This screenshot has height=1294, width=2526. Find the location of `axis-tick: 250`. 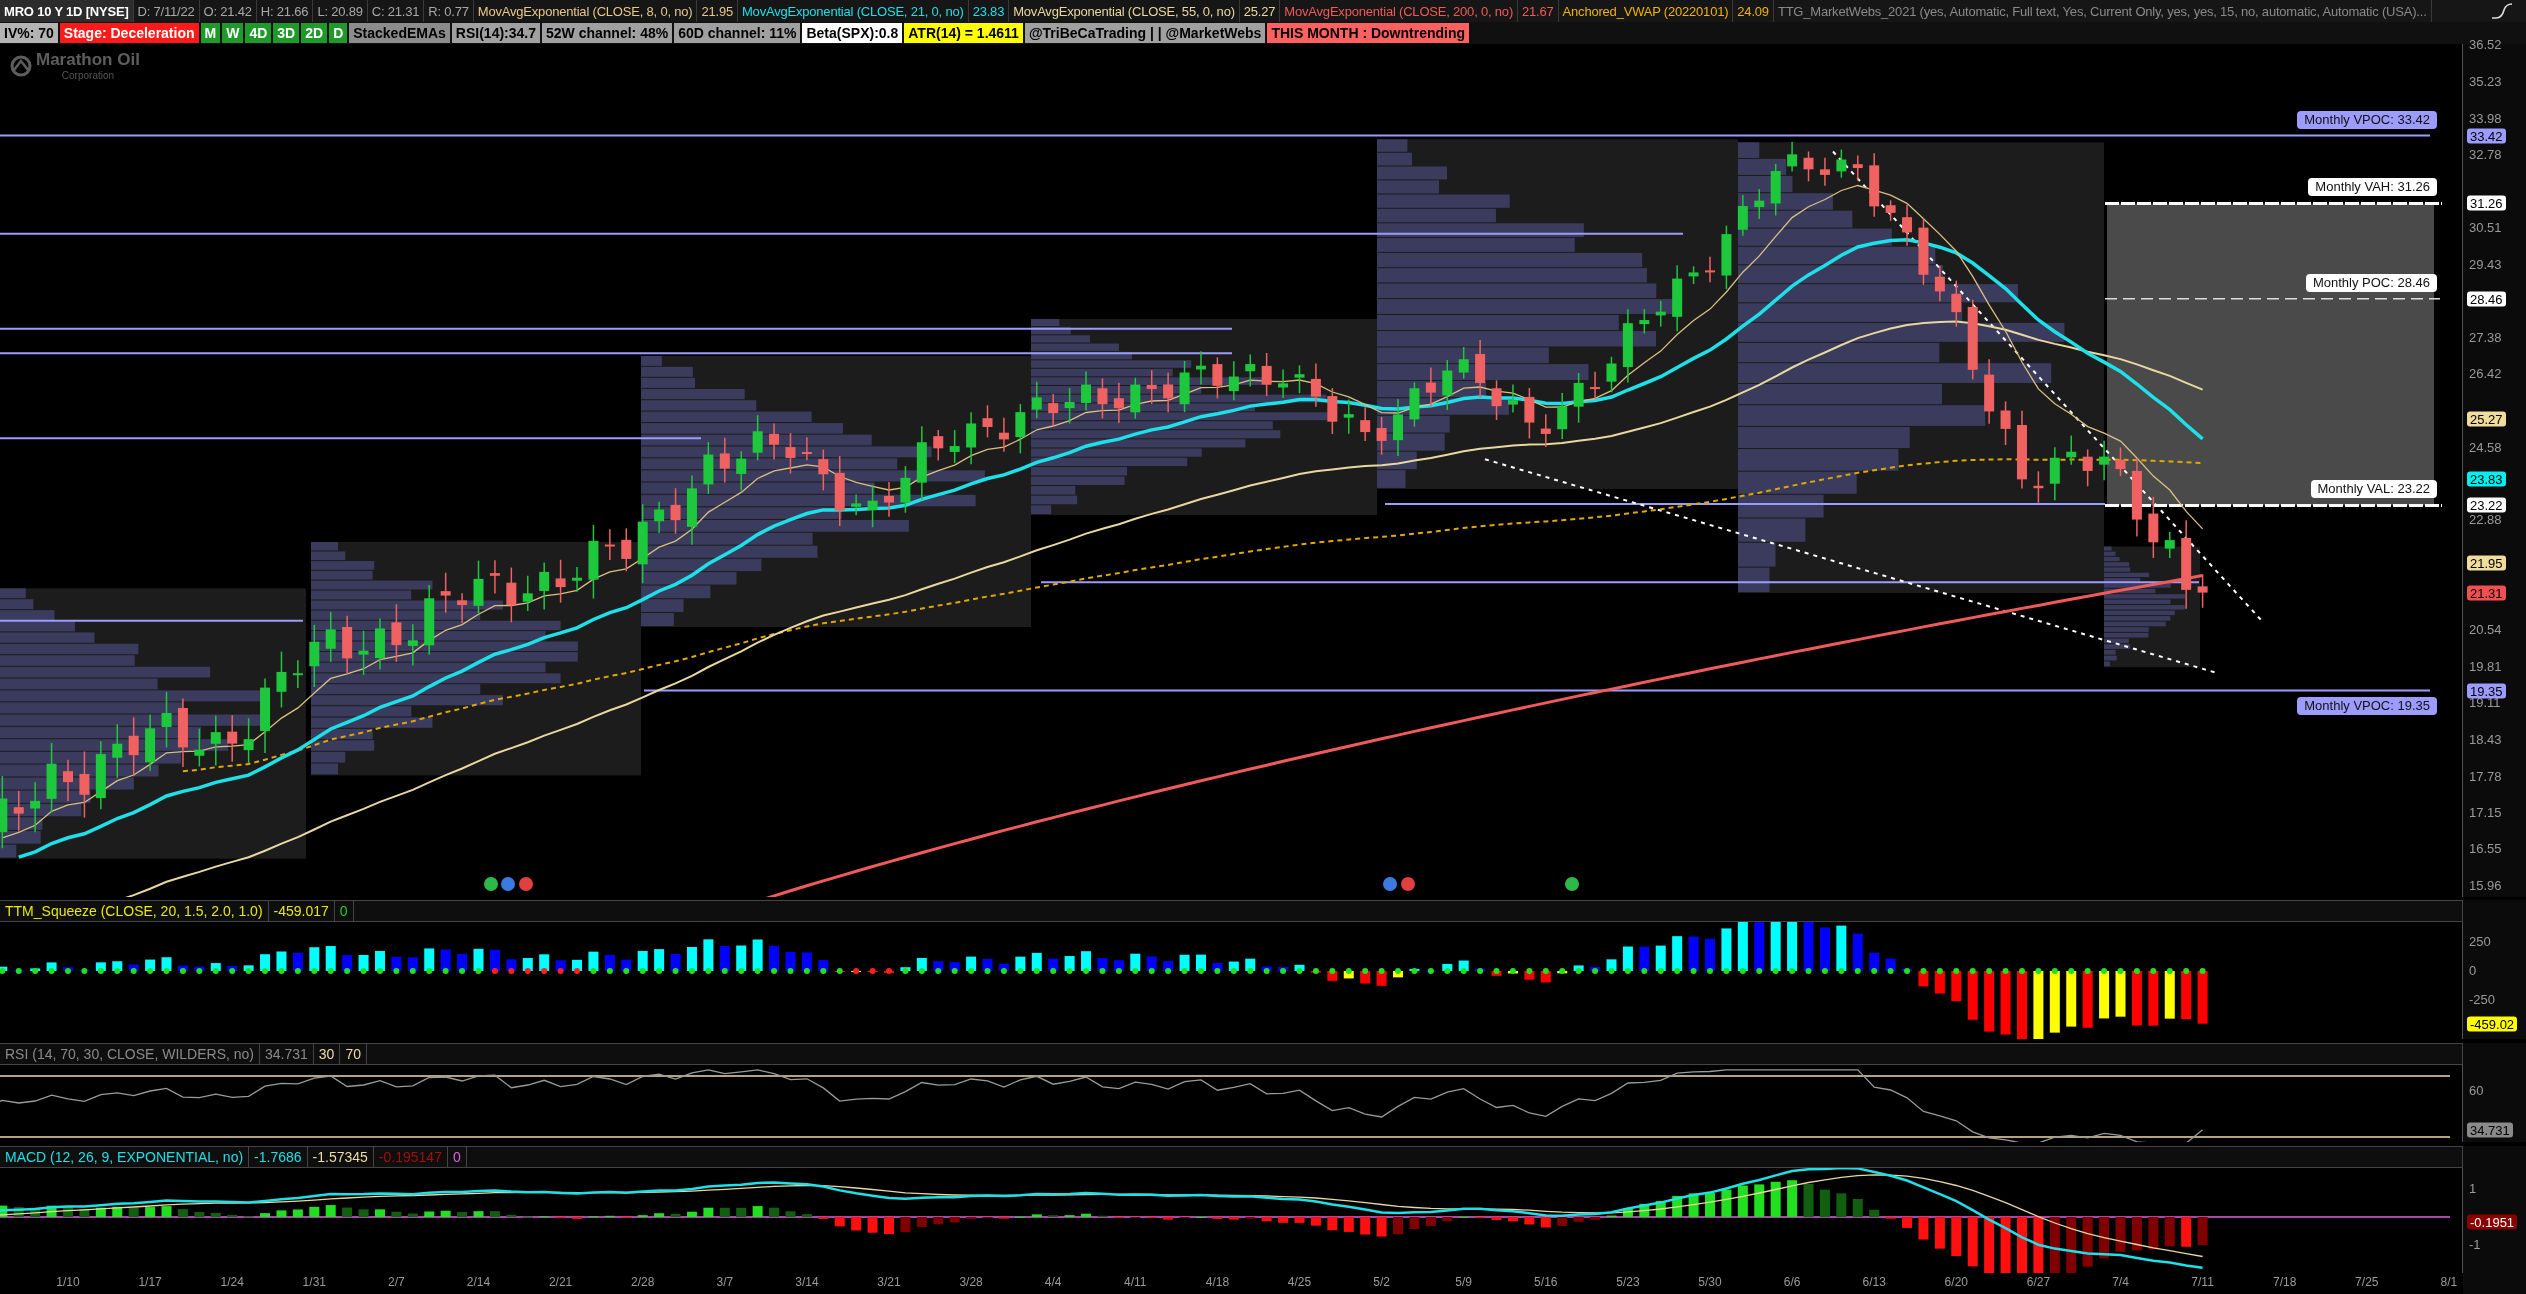

axis-tick: 250 is located at coordinates (2480, 942).